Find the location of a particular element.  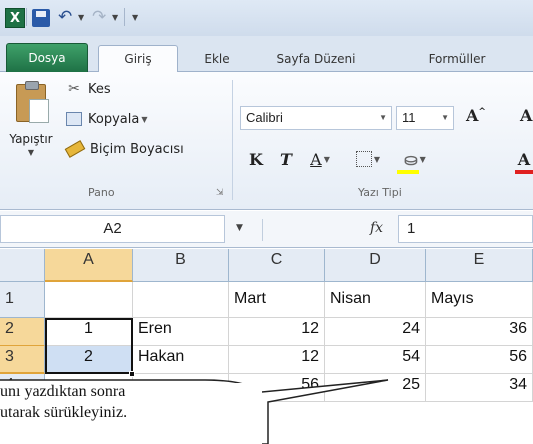

cell-b2: Eren is located at coordinates (181, 332).